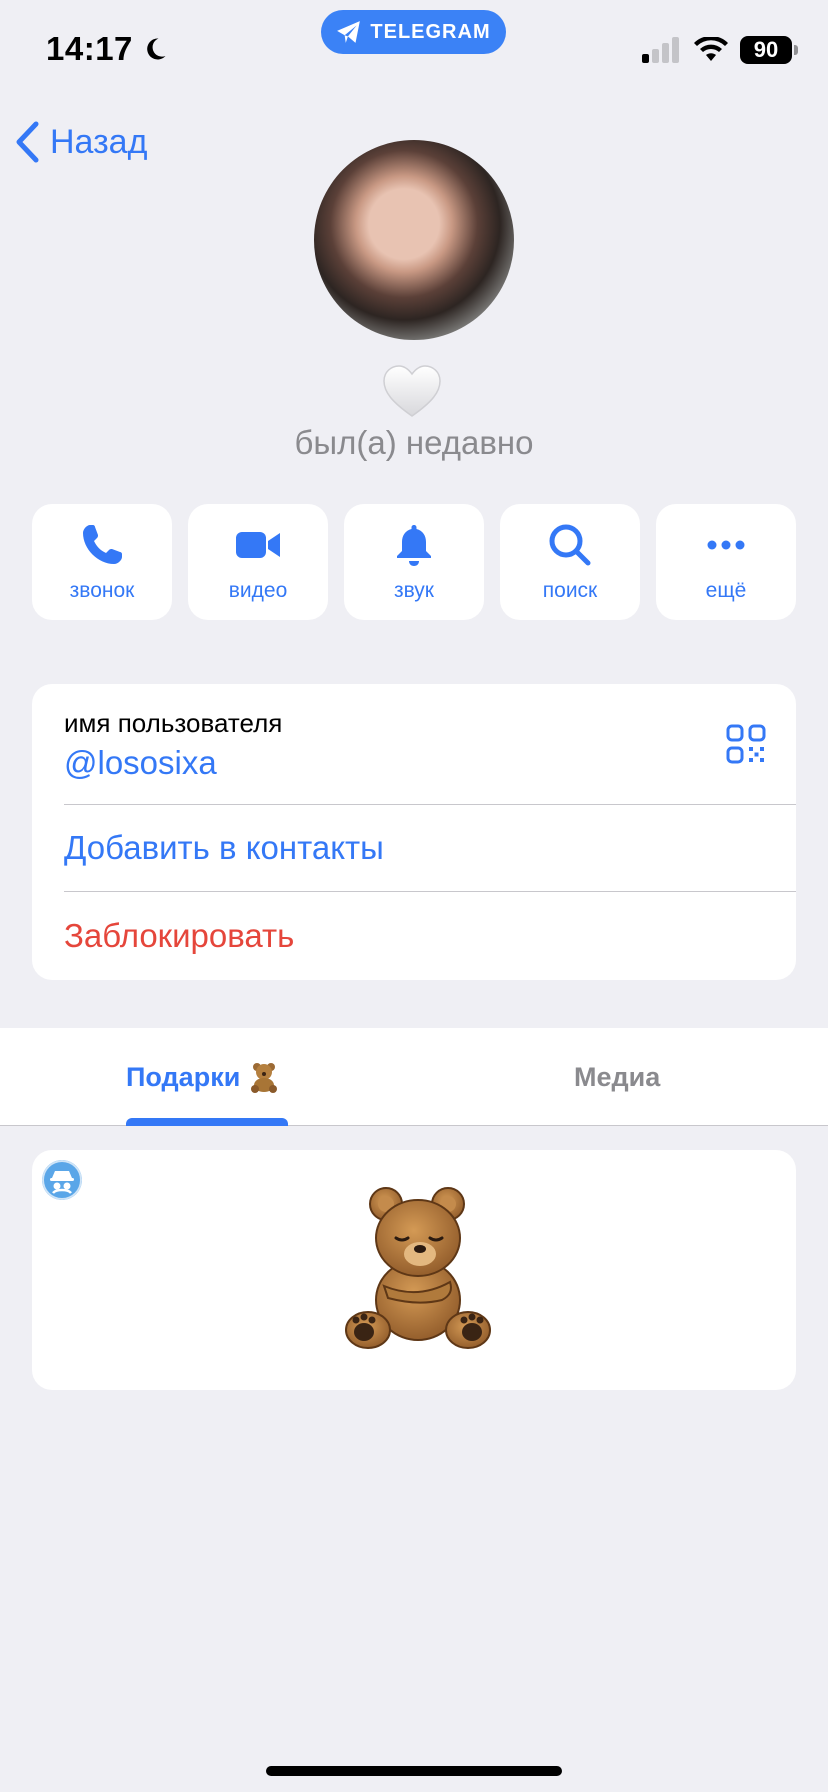  Describe the element at coordinates (414, 545) in the screenshot. I see `bell-icon` at that location.